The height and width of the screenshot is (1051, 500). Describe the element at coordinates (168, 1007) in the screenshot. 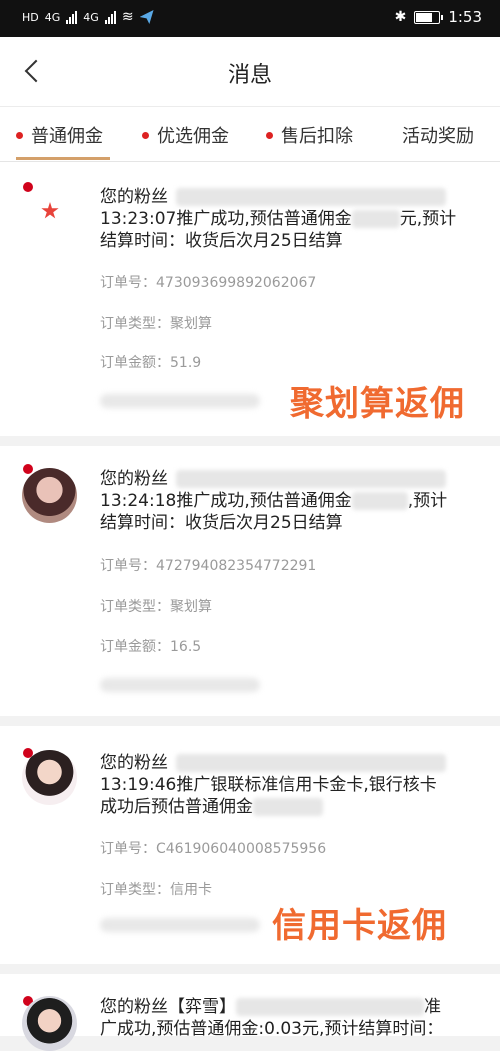

I see `fan-prefix: 您的粉丝【弈雪】` at that location.